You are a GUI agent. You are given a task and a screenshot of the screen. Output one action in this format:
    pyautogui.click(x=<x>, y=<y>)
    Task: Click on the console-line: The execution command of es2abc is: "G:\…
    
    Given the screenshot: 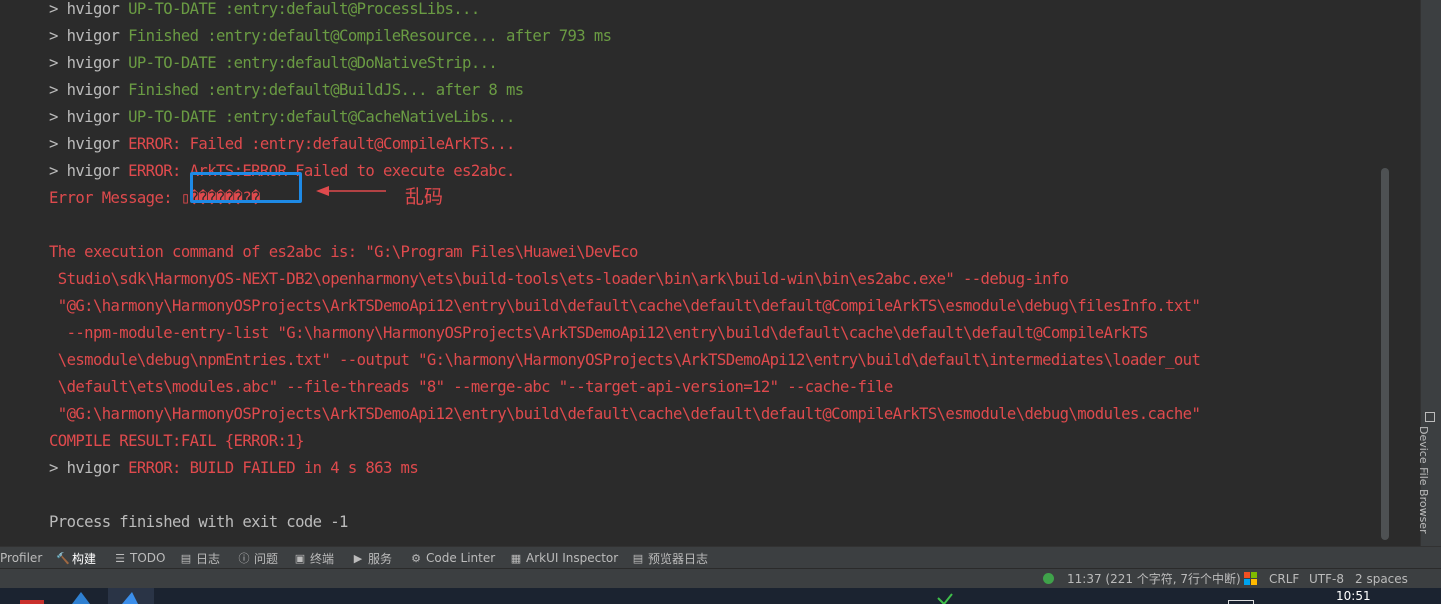 What is the action you would take?
    pyautogui.click(x=343, y=252)
    